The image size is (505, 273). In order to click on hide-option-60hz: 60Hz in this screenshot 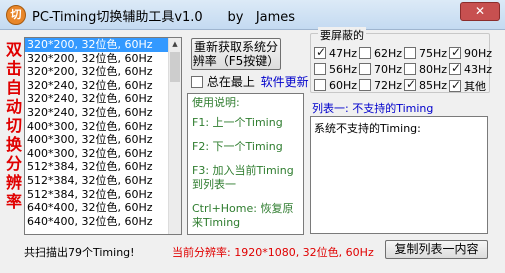, I will do `click(335, 85)`.